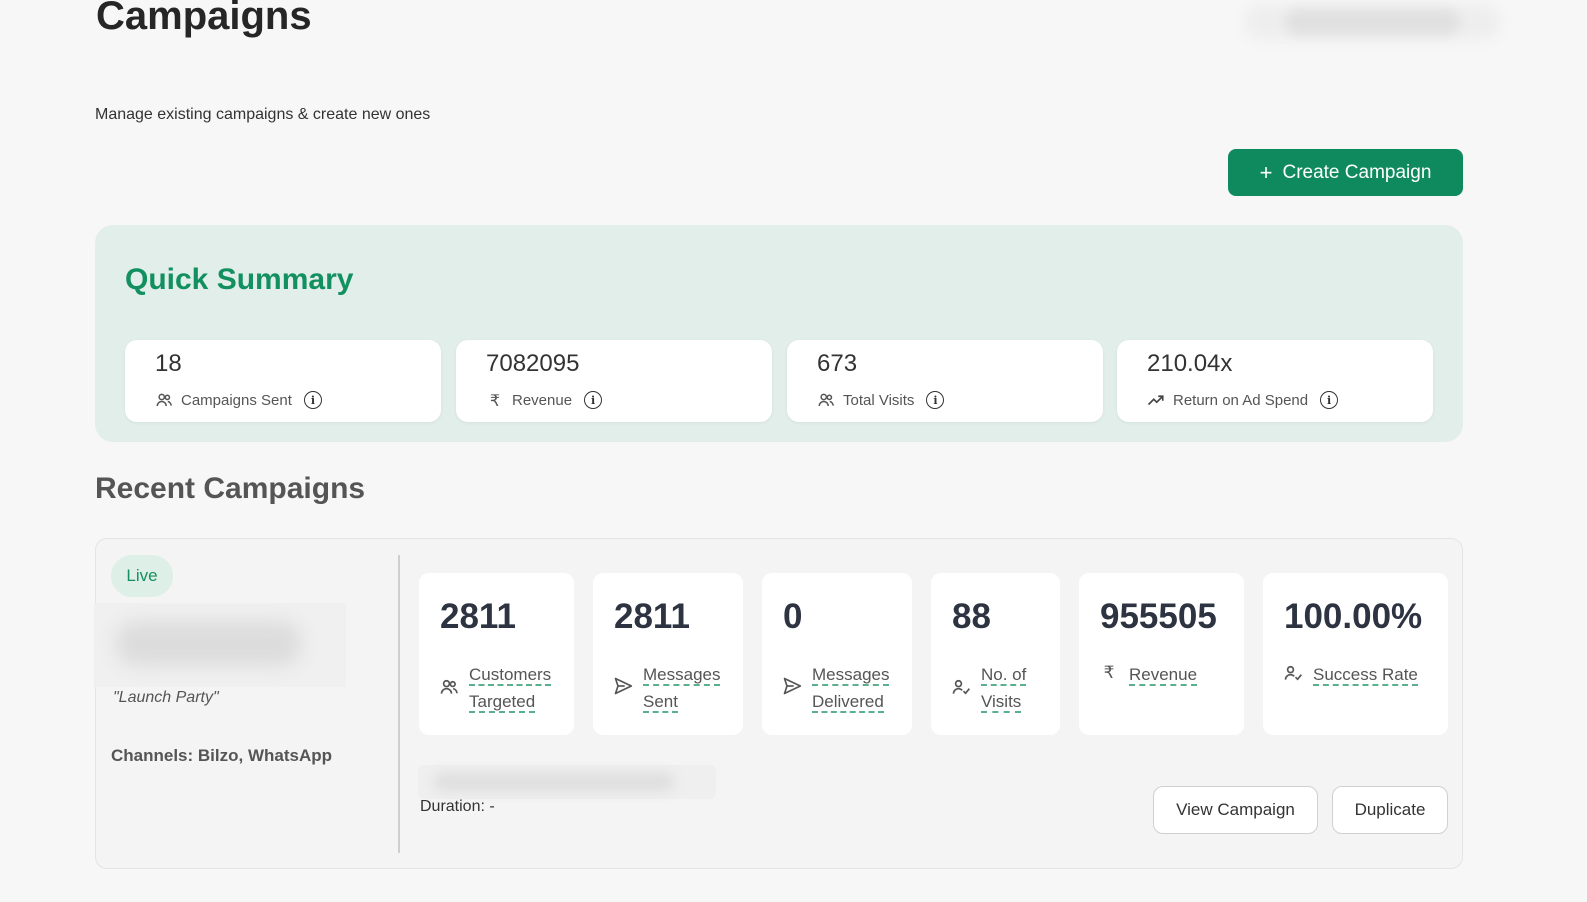 The image size is (1587, 902). I want to click on stat-value: 18, so click(168, 363).